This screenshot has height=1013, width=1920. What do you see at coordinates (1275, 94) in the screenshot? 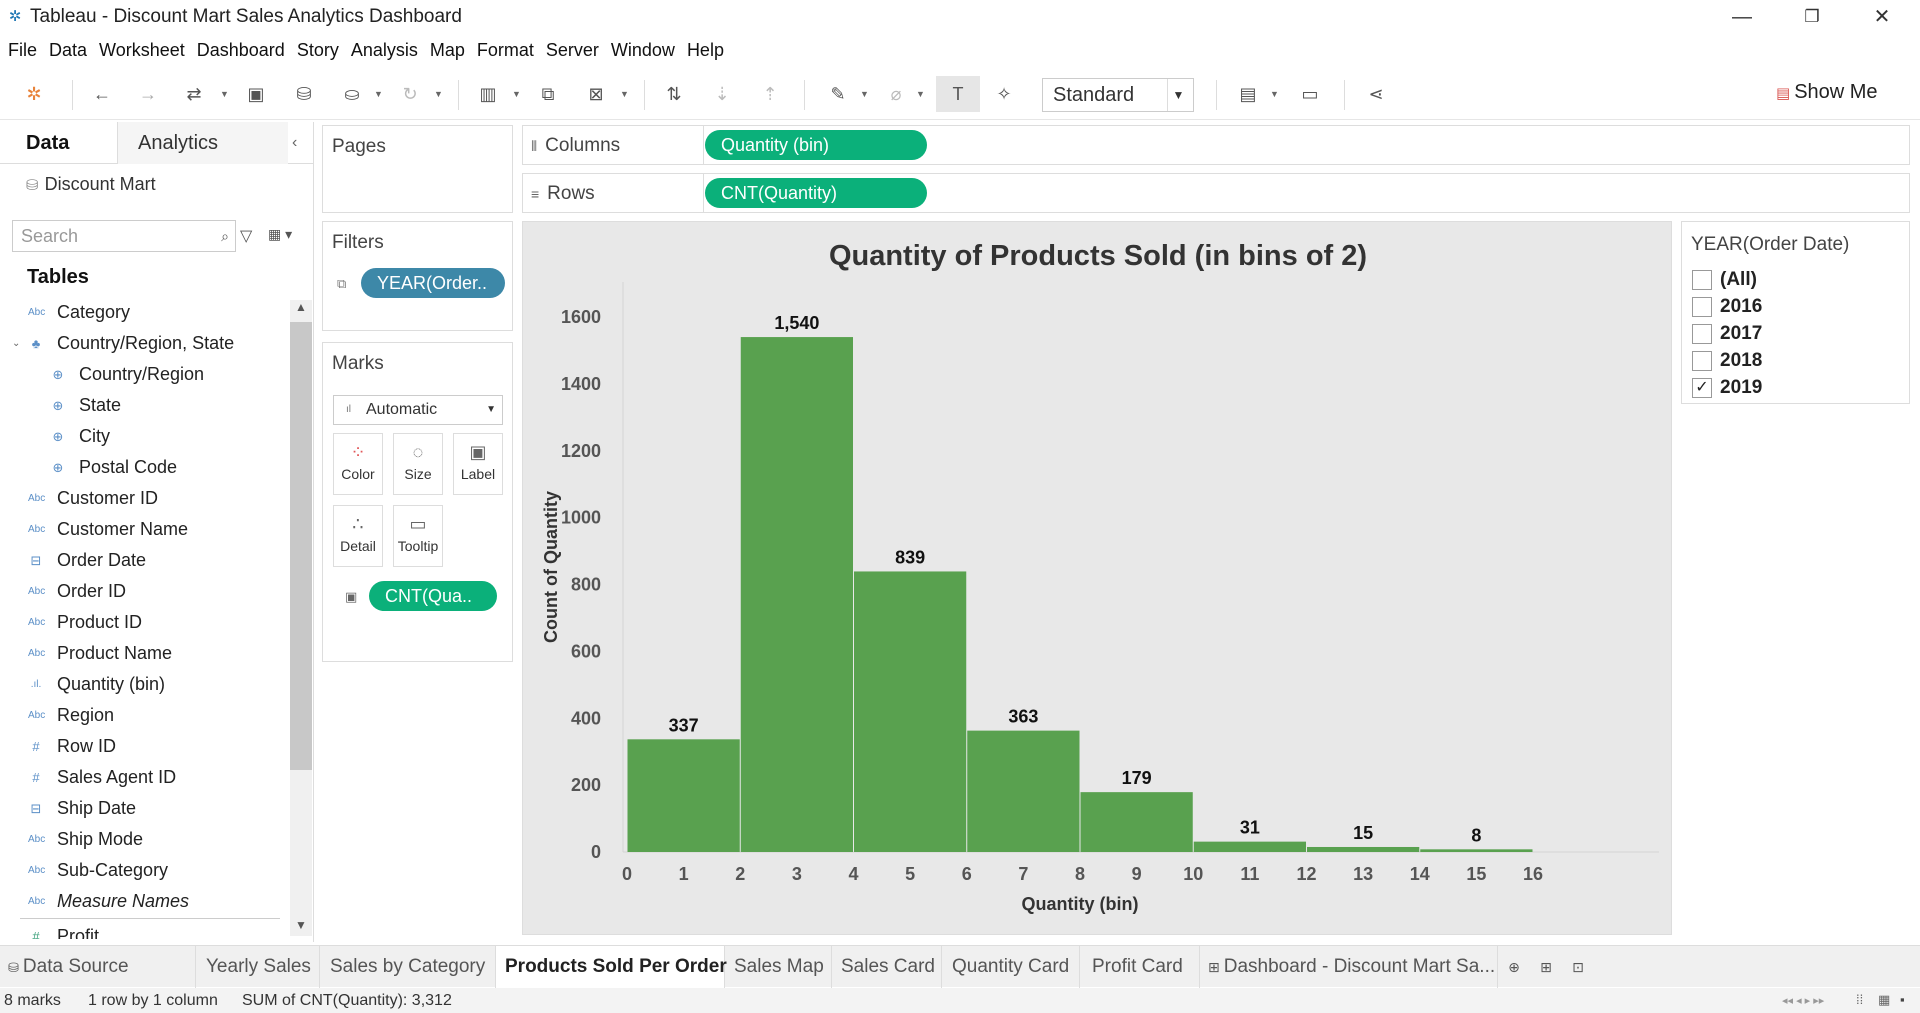
I see `show-cards-dropdown-icon: ▼` at bounding box center [1275, 94].